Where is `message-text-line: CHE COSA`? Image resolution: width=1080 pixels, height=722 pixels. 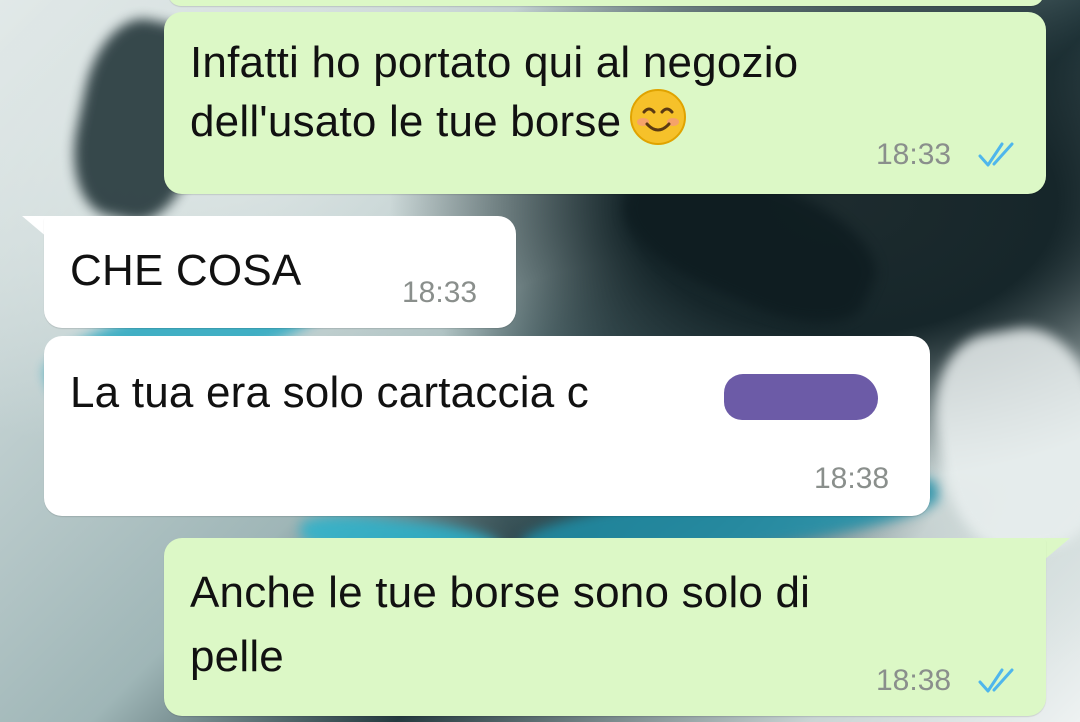 message-text-line: CHE COSA is located at coordinates (186, 270).